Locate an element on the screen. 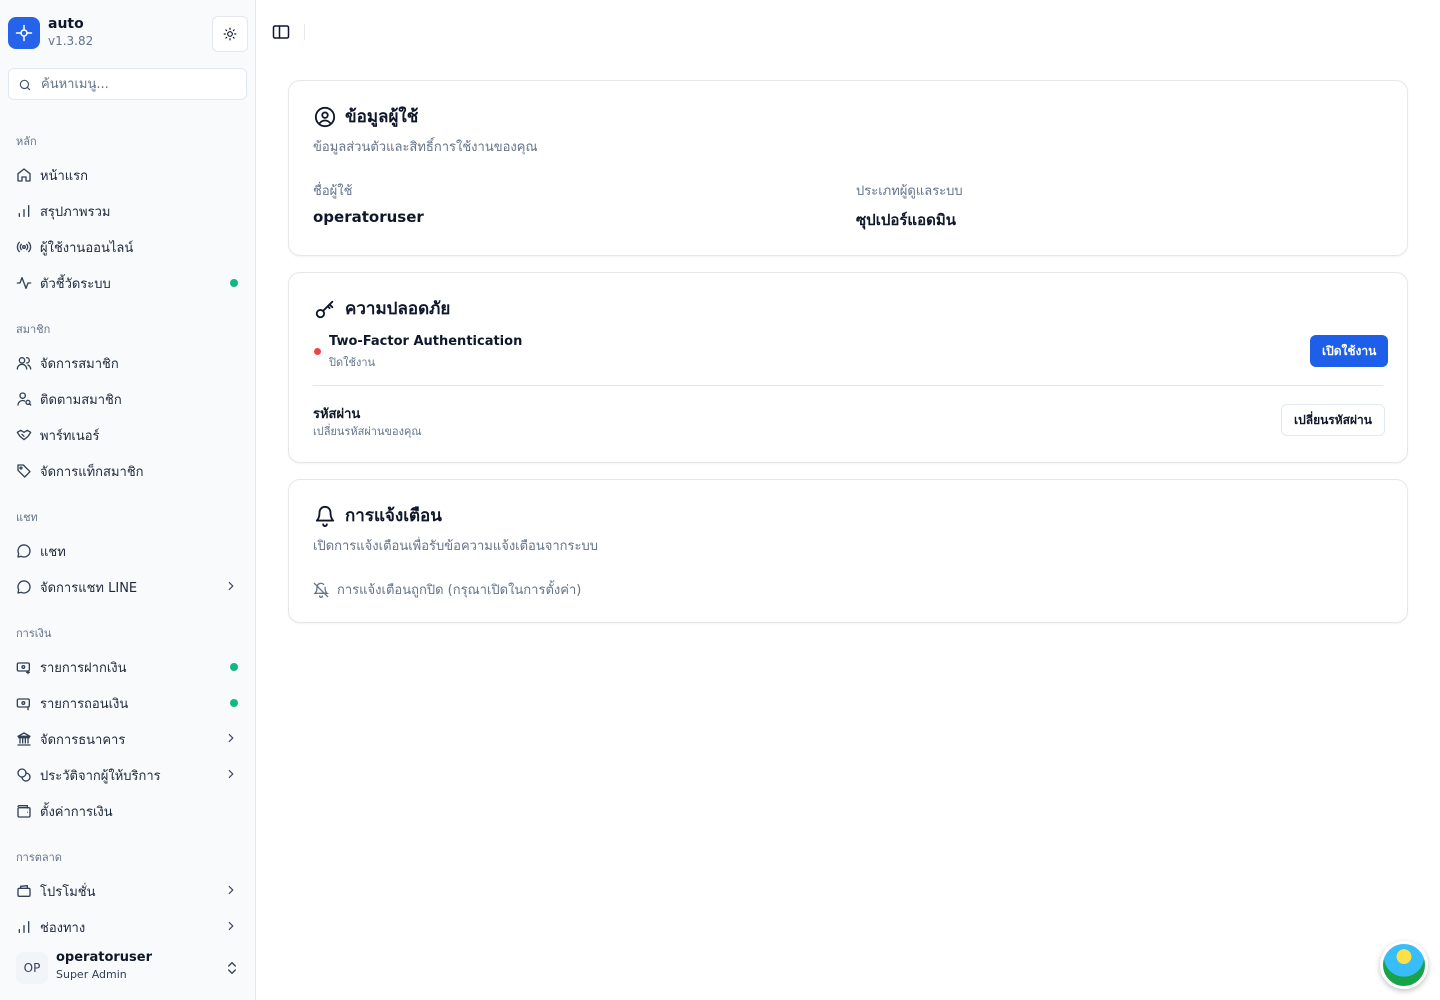 The height and width of the screenshot is (1000, 1440). chevrons-up-down-icon is located at coordinates (232, 970).